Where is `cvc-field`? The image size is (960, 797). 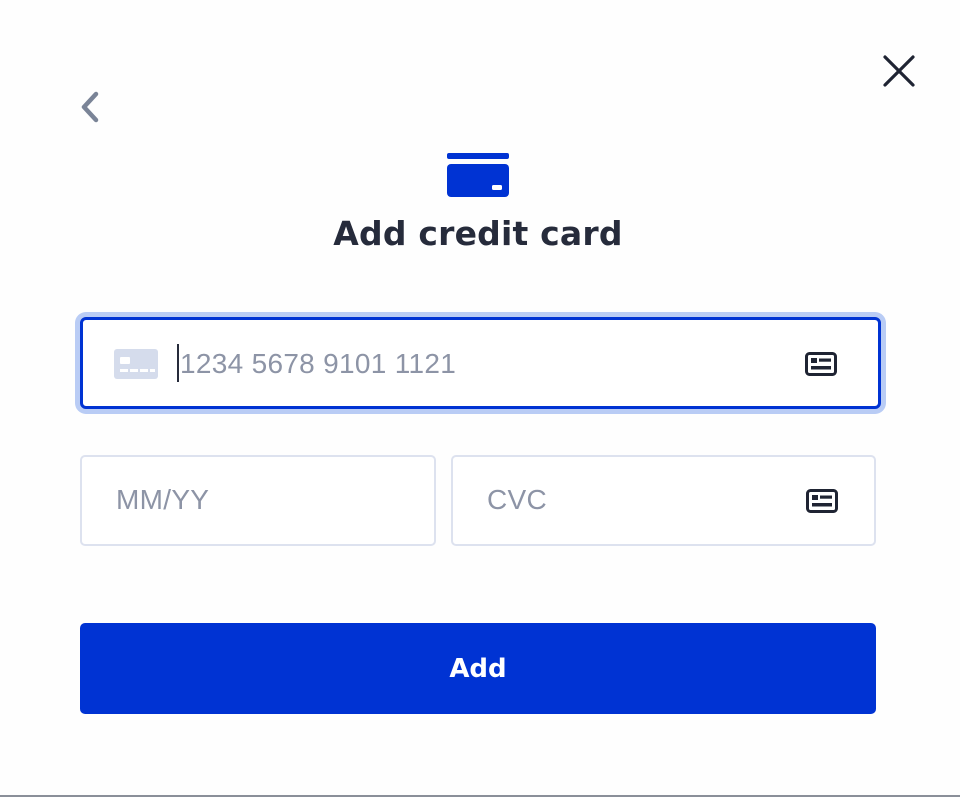
cvc-field is located at coordinates (663, 500).